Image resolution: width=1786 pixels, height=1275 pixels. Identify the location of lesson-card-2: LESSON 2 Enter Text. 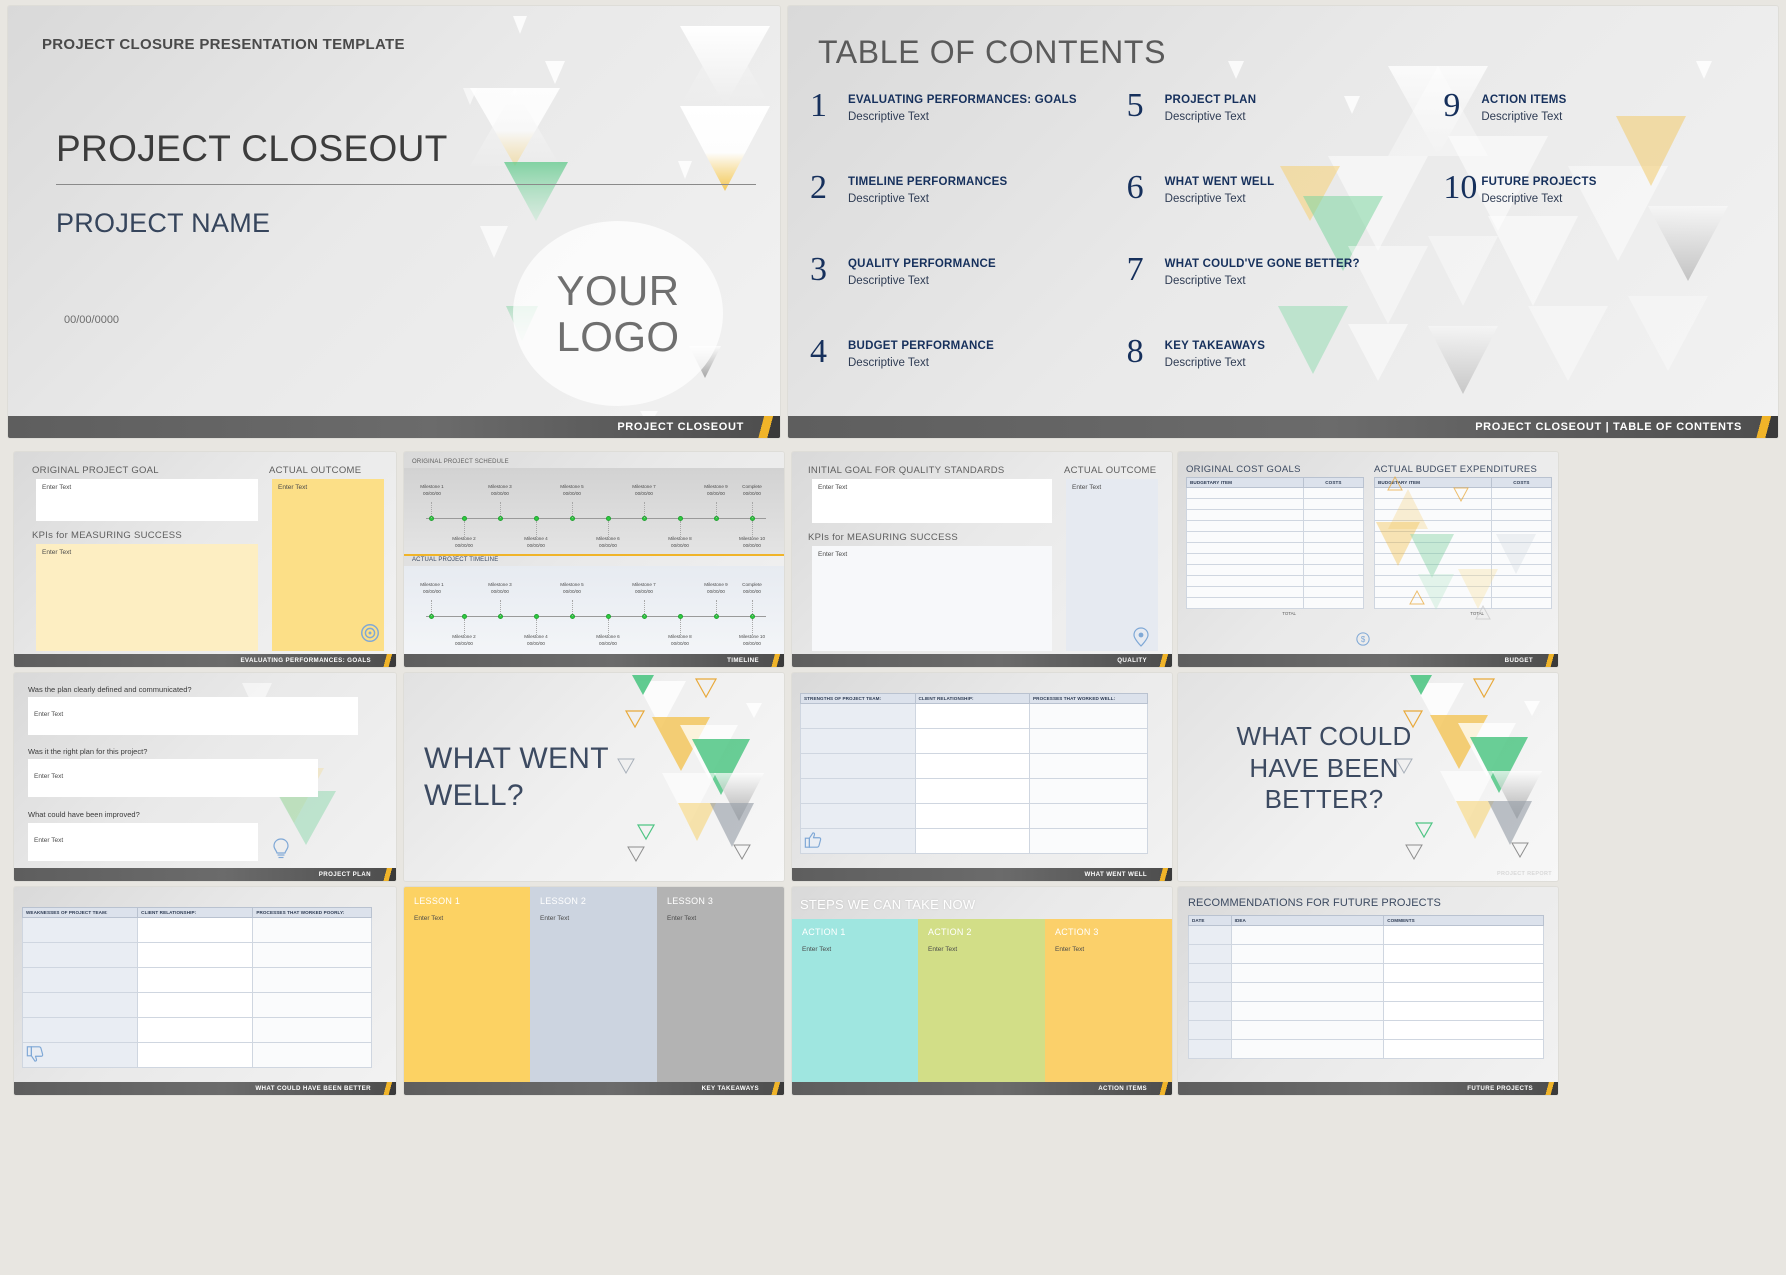
(593, 984).